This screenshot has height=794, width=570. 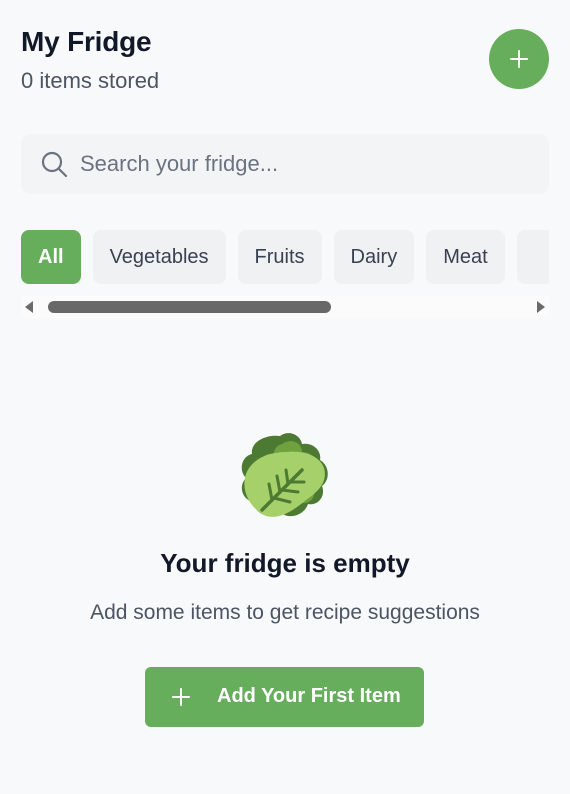 What do you see at coordinates (86, 41) in the screenshot?
I see `page-title: My Fridge` at bounding box center [86, 41].